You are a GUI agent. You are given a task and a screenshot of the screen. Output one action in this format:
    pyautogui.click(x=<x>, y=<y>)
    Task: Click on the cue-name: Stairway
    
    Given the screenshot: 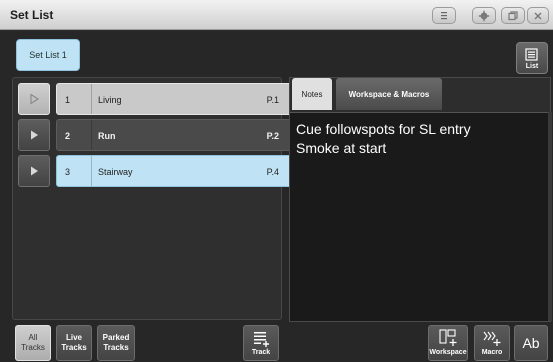 What is the action you would take?
    pyautogui.click(x=115, y=172)
    